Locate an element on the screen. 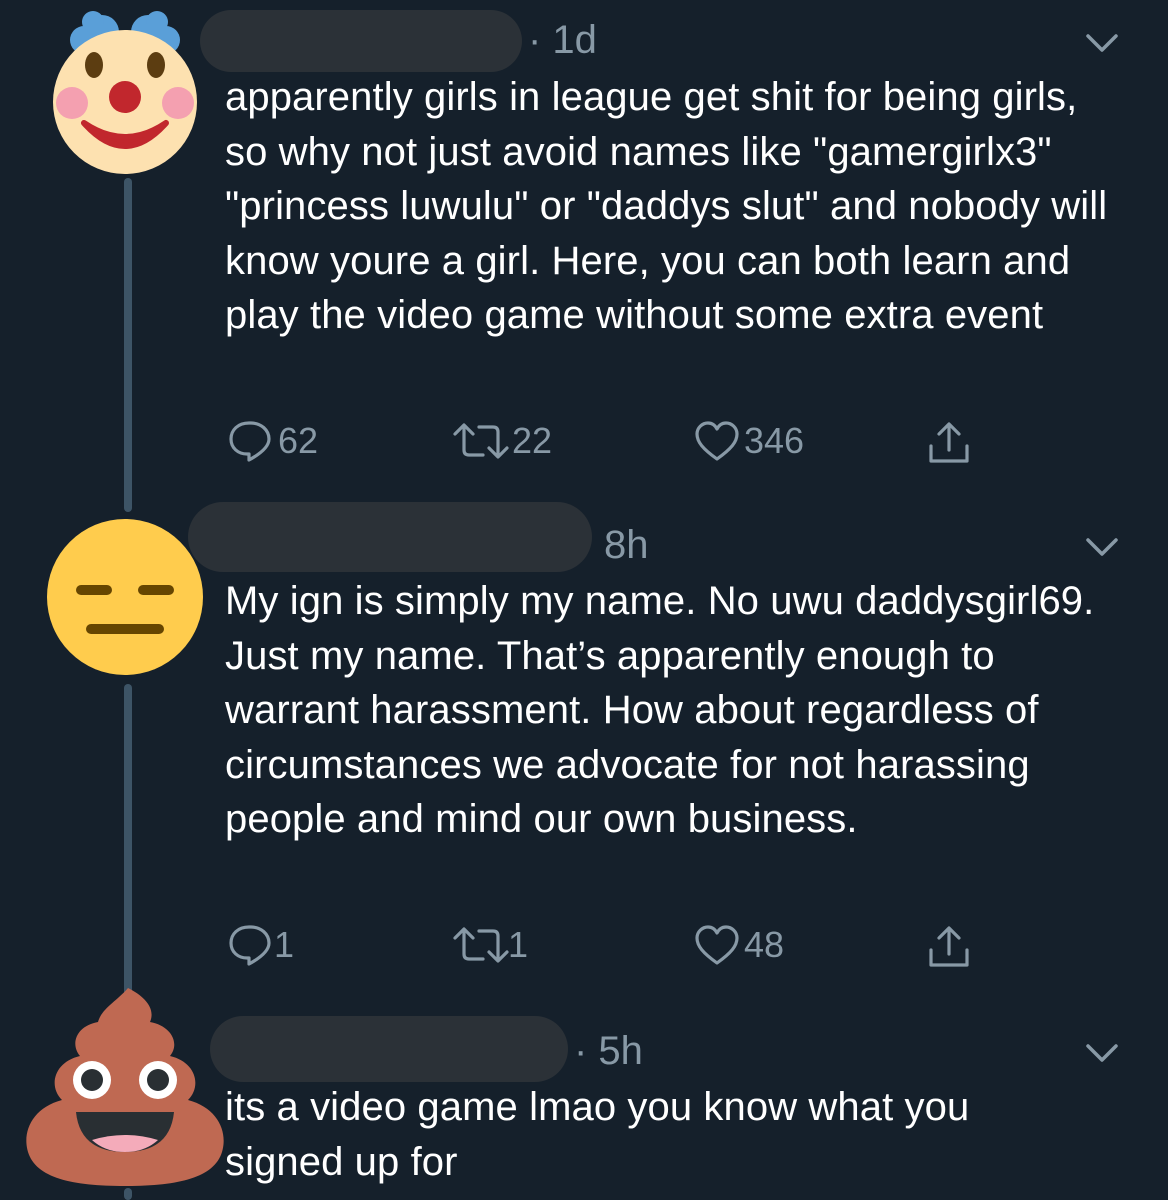 The height and width of the screenshot is (1200, 1168). tweet-timestamp: 8h is located at coordinates (626, 545).